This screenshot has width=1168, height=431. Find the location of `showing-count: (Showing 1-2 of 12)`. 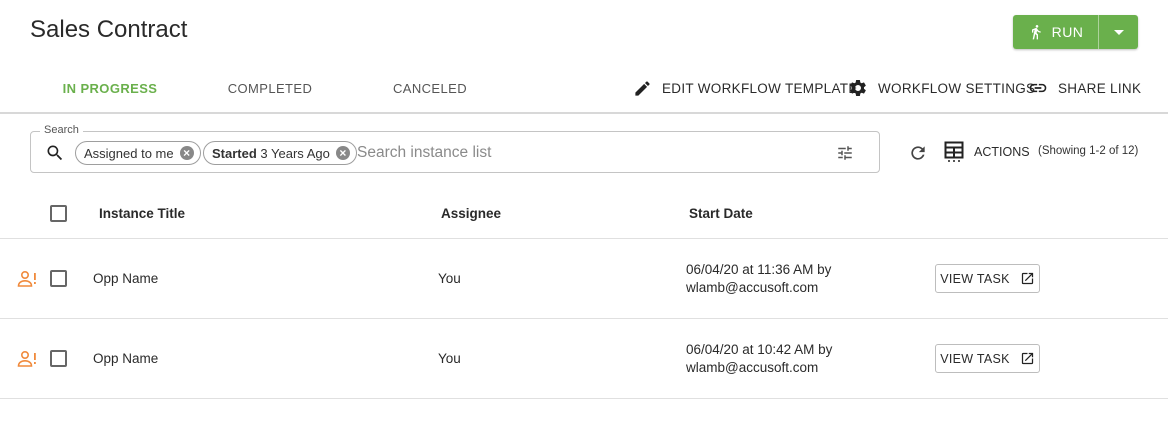

showing-count: (Showing 1-2 of 12) is located at coordinates (1088, 151).